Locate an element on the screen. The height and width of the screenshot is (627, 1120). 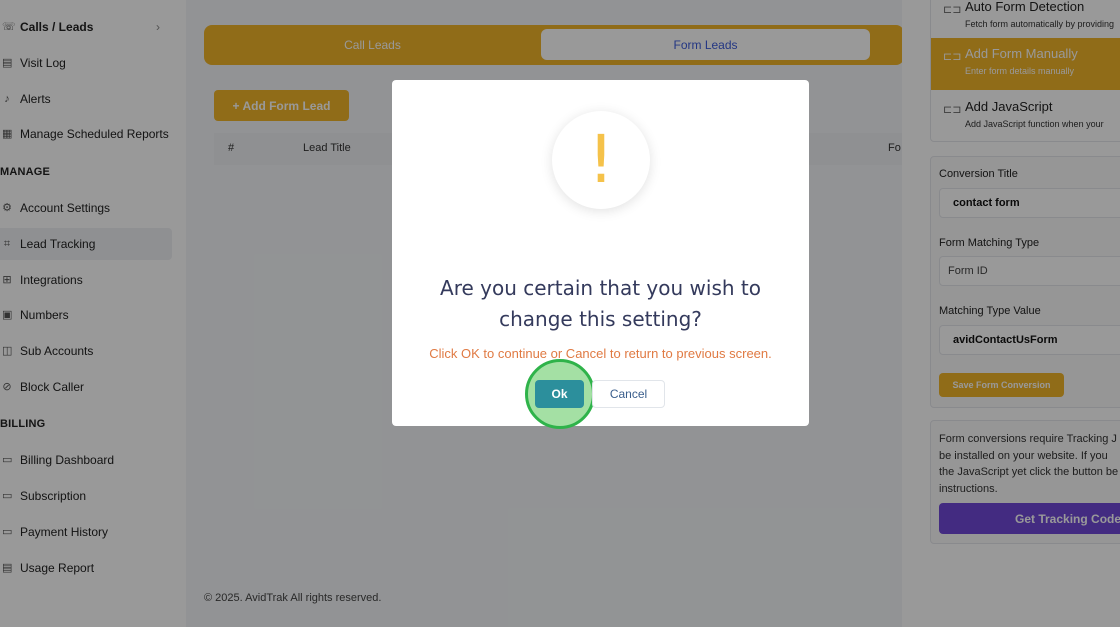
warning-icon: ! is located at coordinates (601, 160).